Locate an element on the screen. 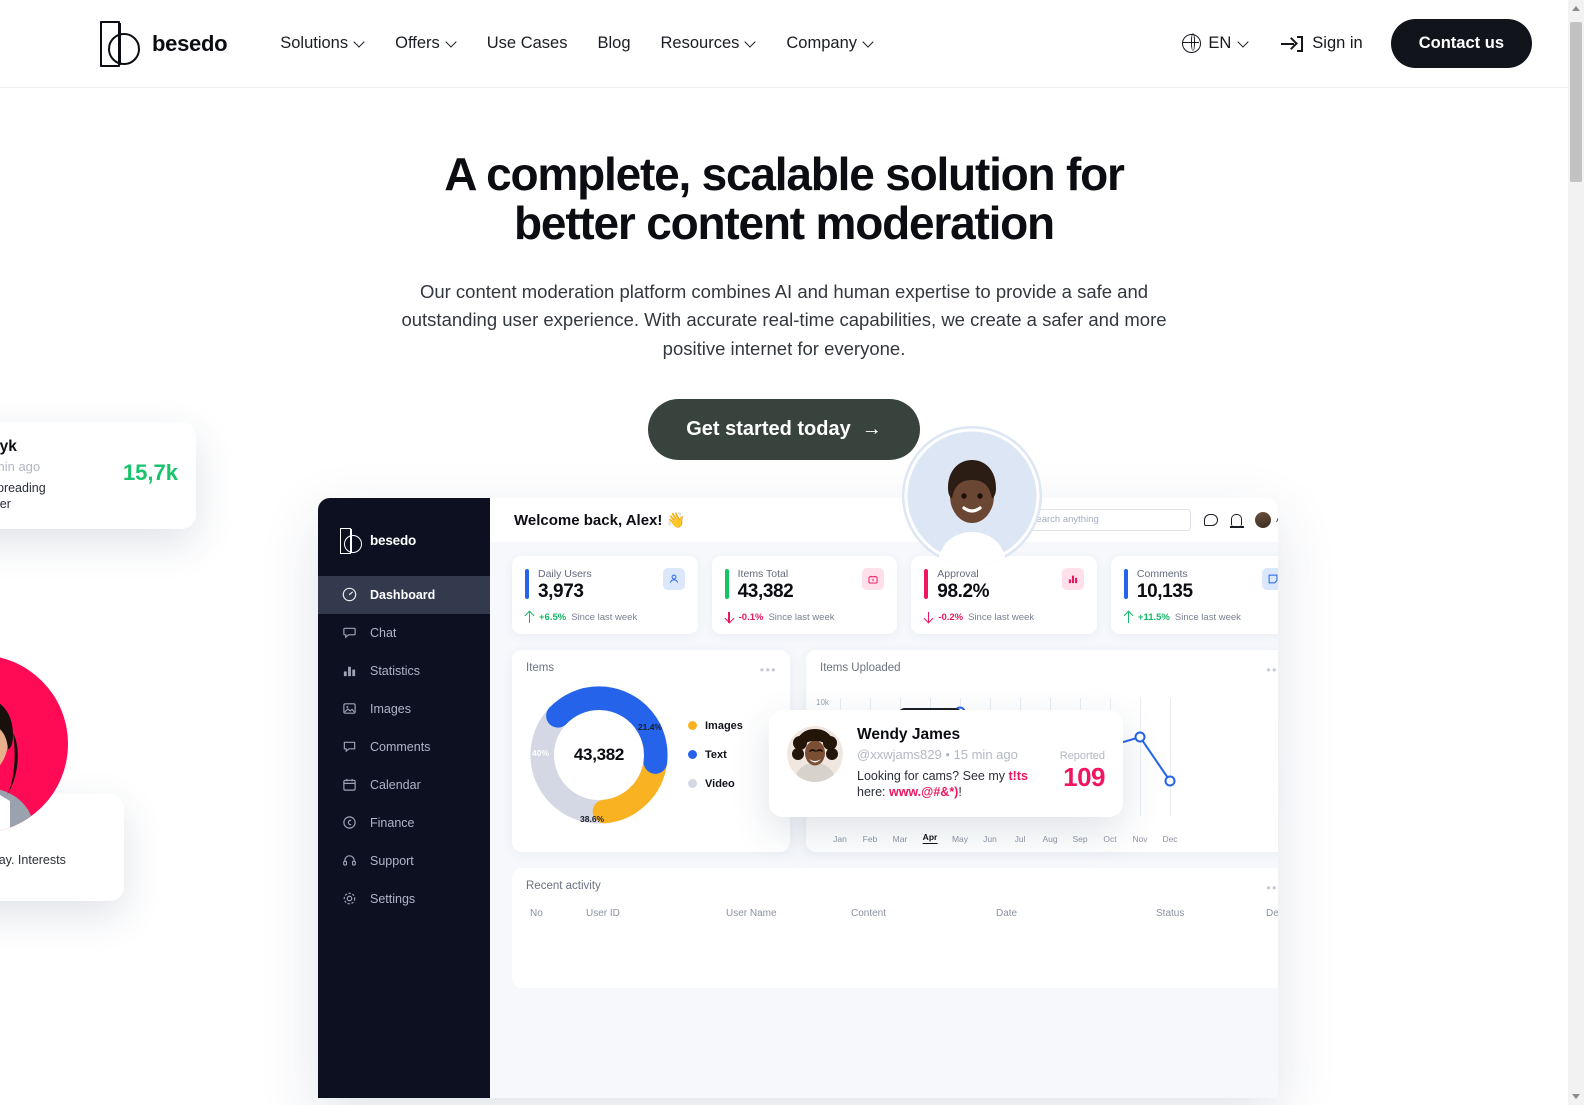  stat-delta: -0.1% is located at coordinates (751, 617).